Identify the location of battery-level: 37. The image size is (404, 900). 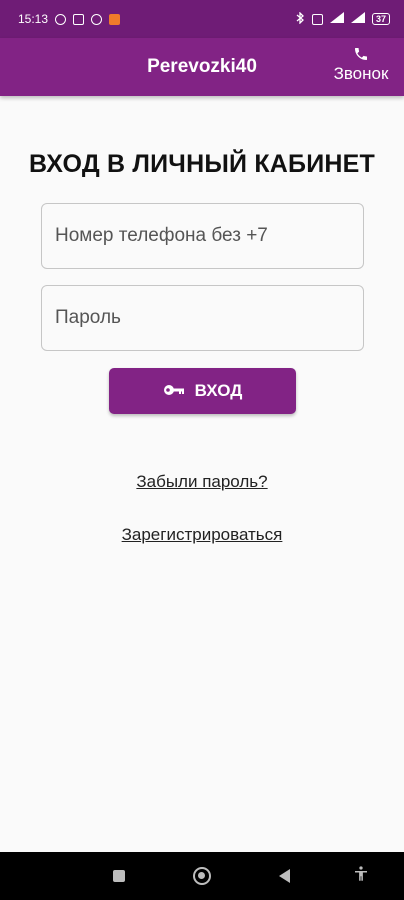
(380, 19).